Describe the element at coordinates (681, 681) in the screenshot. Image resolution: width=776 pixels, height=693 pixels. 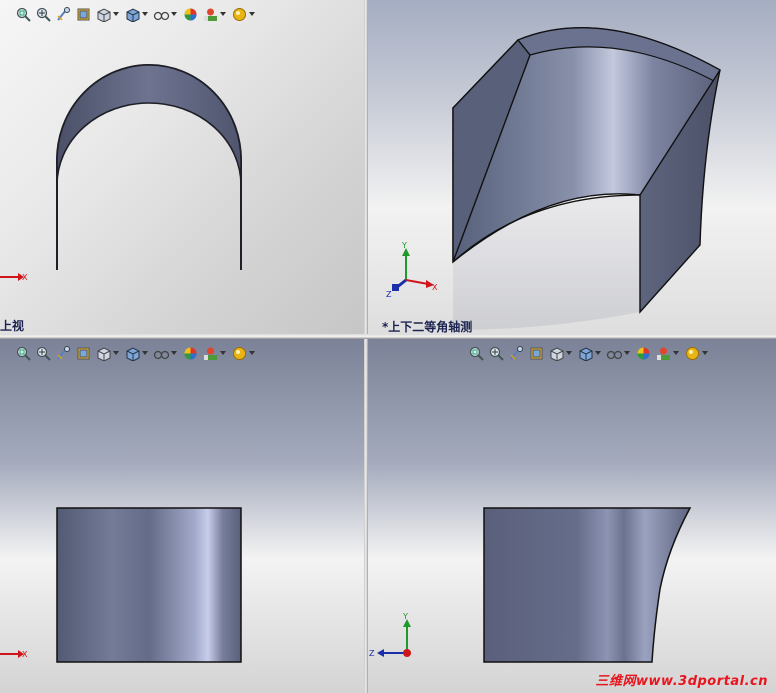
I see `watermark: 三维网www.3dportal.cn` at that location.